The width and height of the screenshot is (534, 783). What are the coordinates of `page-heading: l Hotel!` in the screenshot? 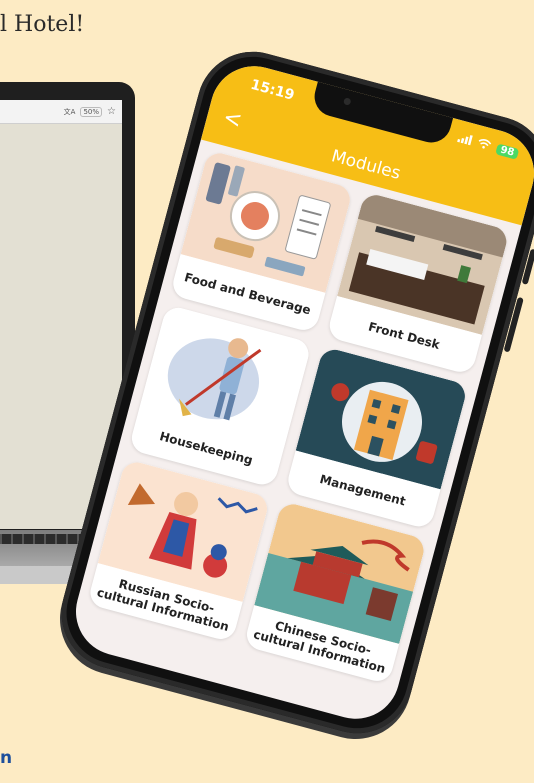 It's located at (42, 24).